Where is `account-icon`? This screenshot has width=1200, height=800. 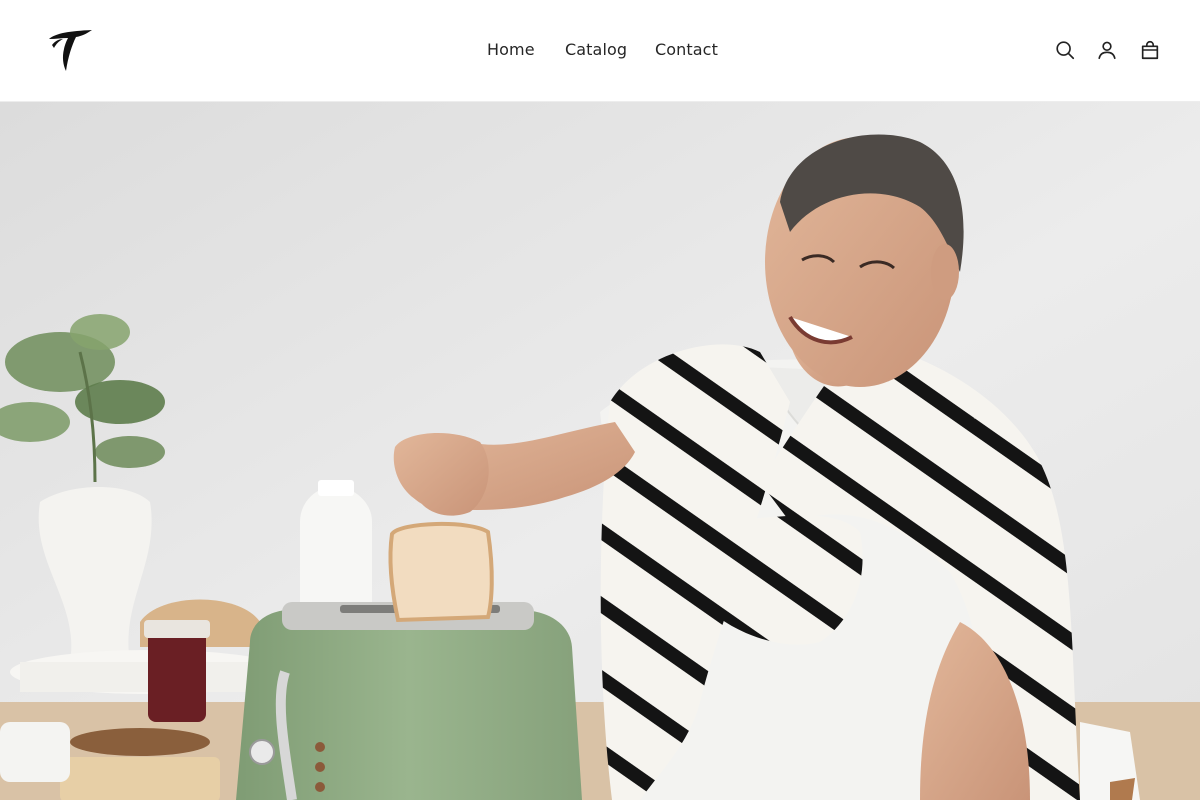
account-icon is located at coordinates (1107, 50).